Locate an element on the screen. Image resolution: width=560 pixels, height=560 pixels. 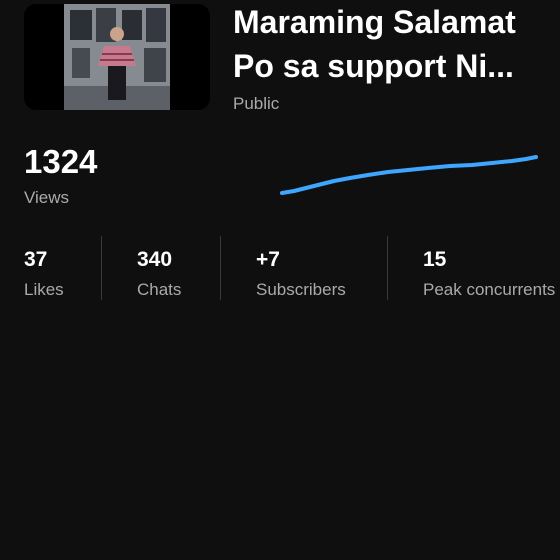
peak-concurrents-label: Peak concurrents is located at coordinates (489, 289).